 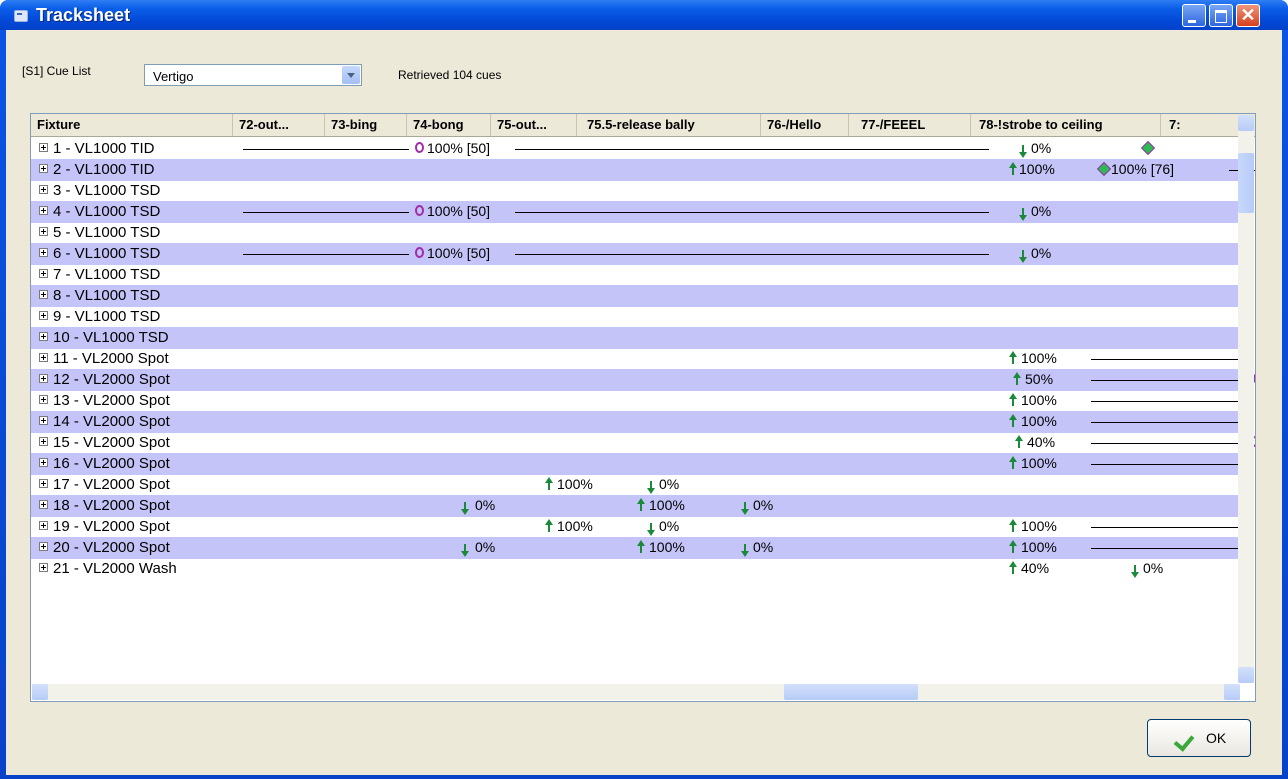 What do you see at coordinates (641, 401) in the screenshot?
I see `table-row: 13 - VL2000 Spot100%100% [76]` at bounding box center [641, 401].